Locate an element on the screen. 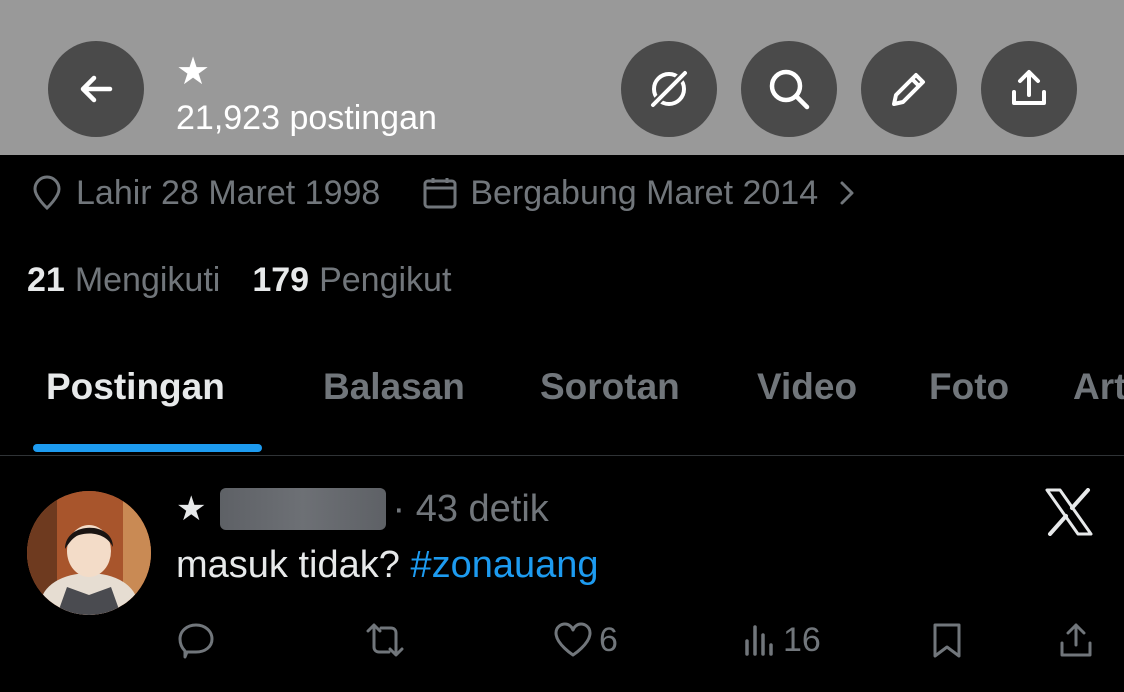 This screenshot has height=692, width=1124. views-button: 16 is located at coordinates (782, 640).